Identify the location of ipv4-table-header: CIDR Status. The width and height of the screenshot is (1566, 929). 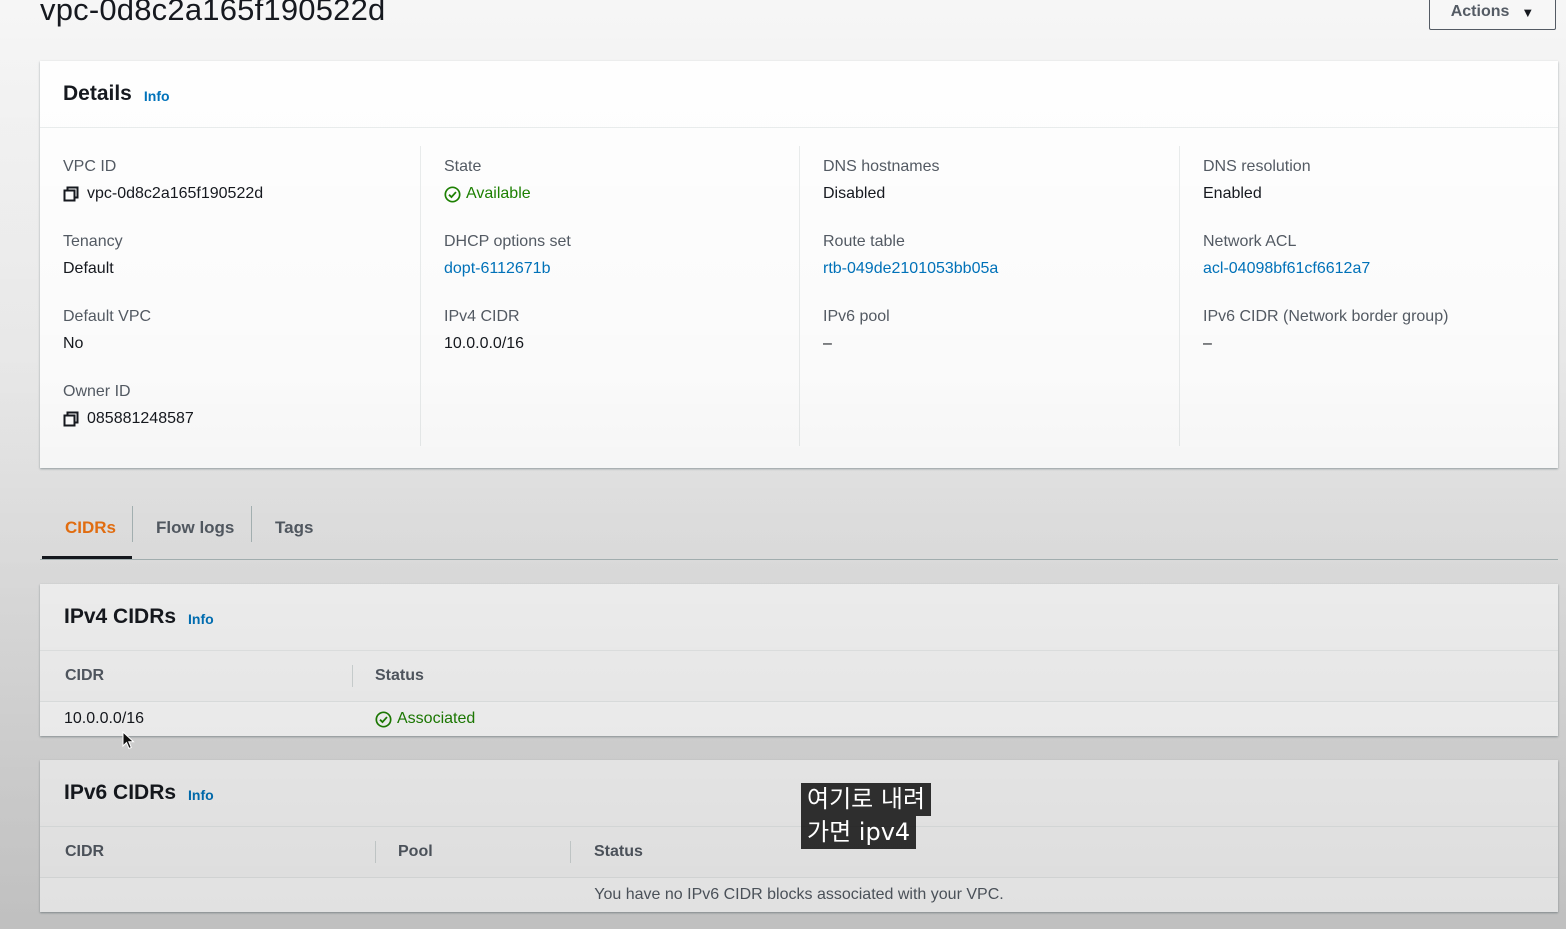
(799, 676).